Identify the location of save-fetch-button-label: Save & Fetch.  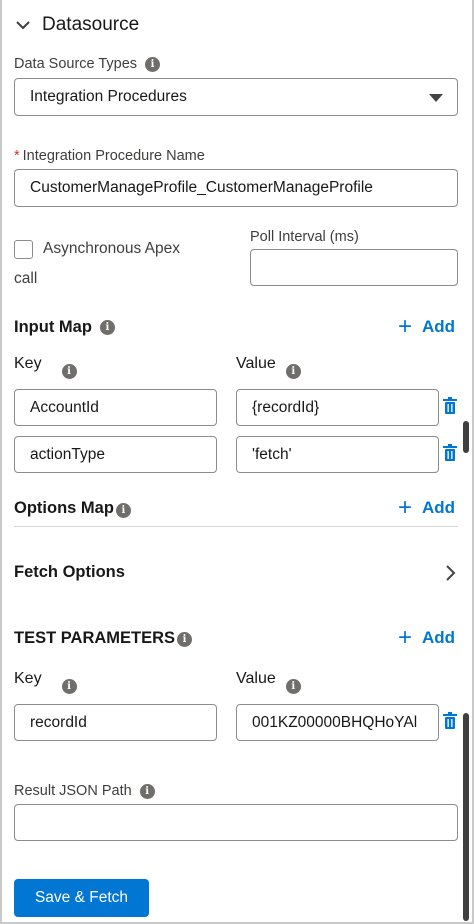
(81, 897).